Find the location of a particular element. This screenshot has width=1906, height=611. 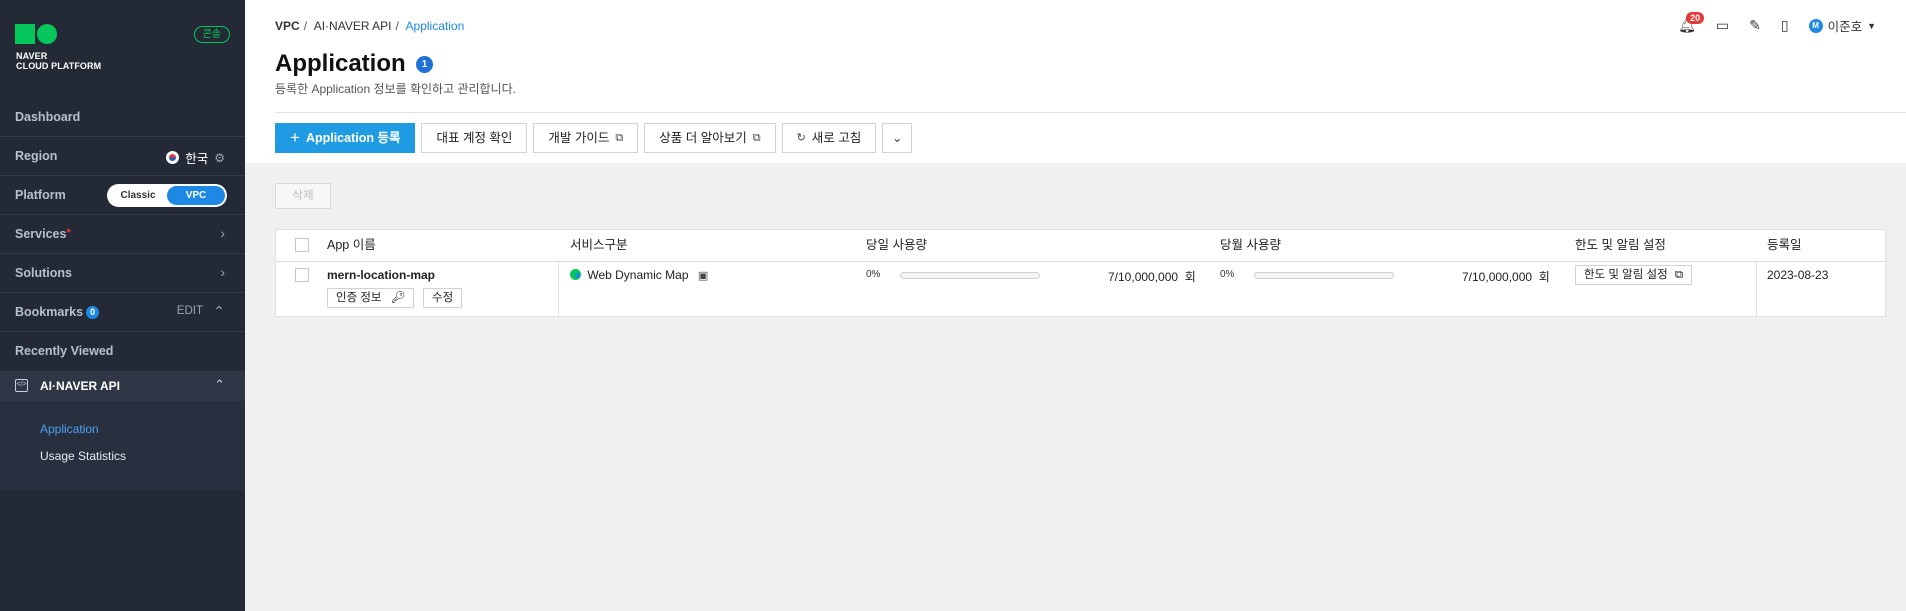

sidebar-section-label: AI·NAVER API is located at coordinates (80, 386).